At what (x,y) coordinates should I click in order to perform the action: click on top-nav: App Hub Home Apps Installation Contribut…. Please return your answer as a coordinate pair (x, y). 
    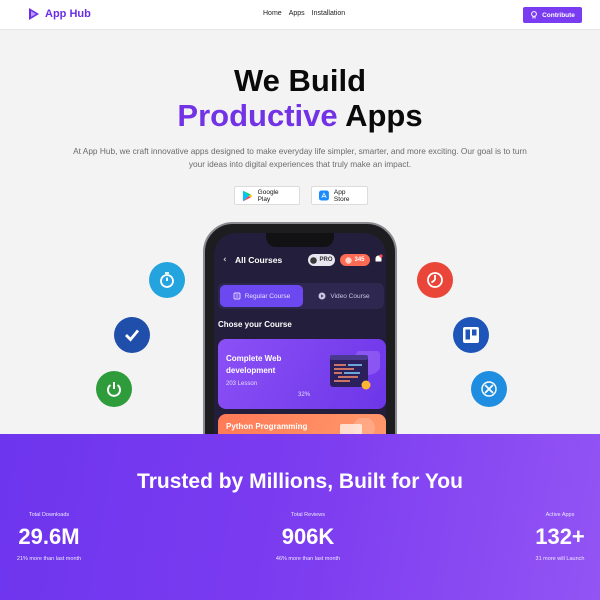
    Looking at the image, I should click on (300, 15).